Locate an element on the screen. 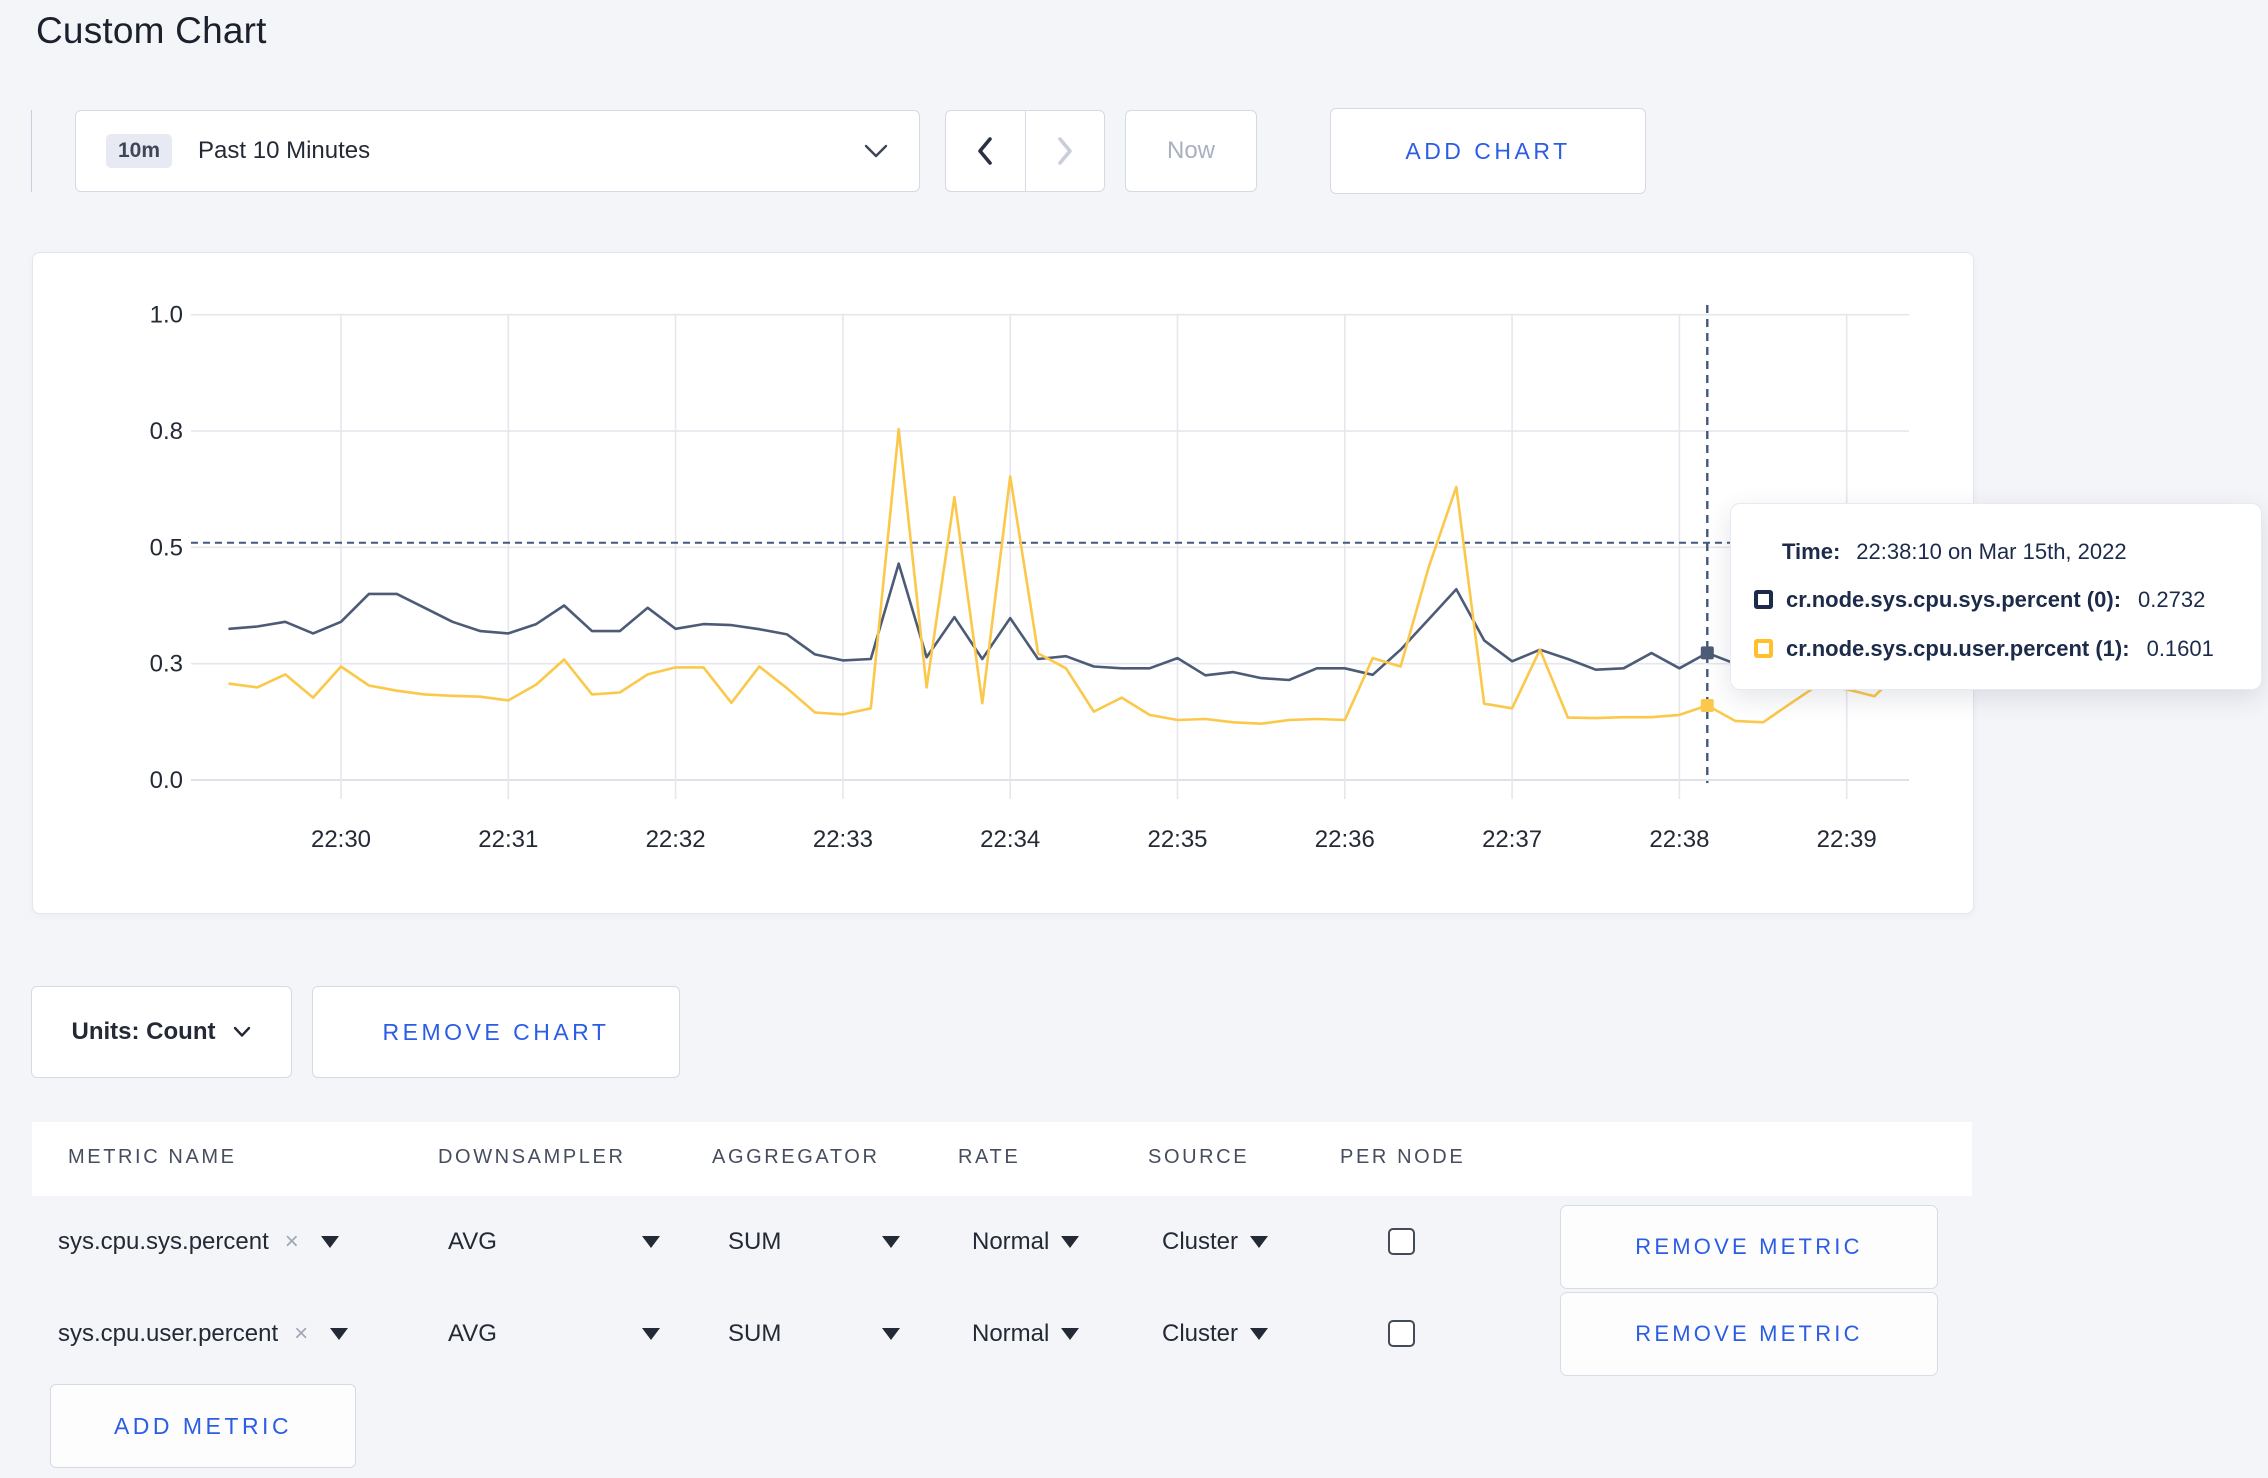 The height and width of the screenshot is (1478, 2268). column-header-rate: RATE is located at coordinates (989, 1157).